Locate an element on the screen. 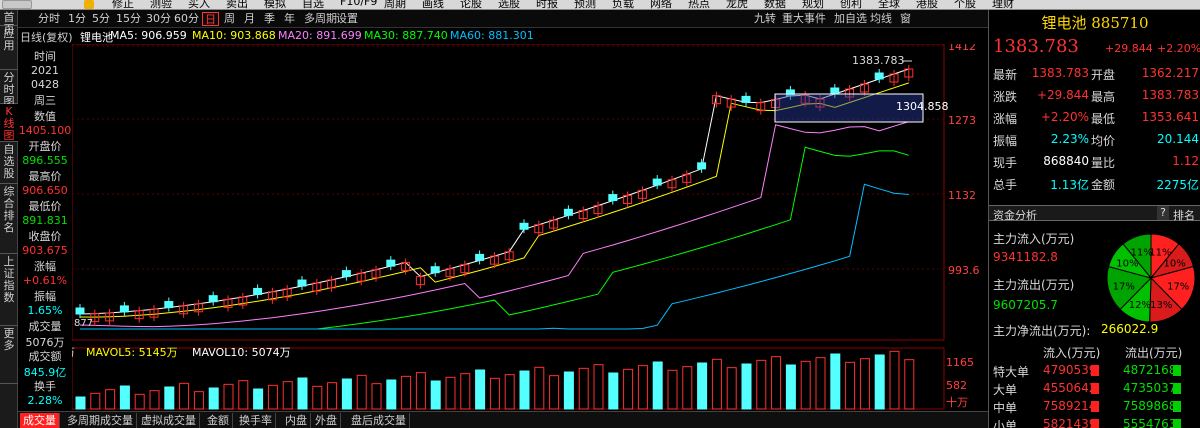 The width and height of the screenshot is (1200, 428). help-button: ? is located at coordinates (1163, 213).